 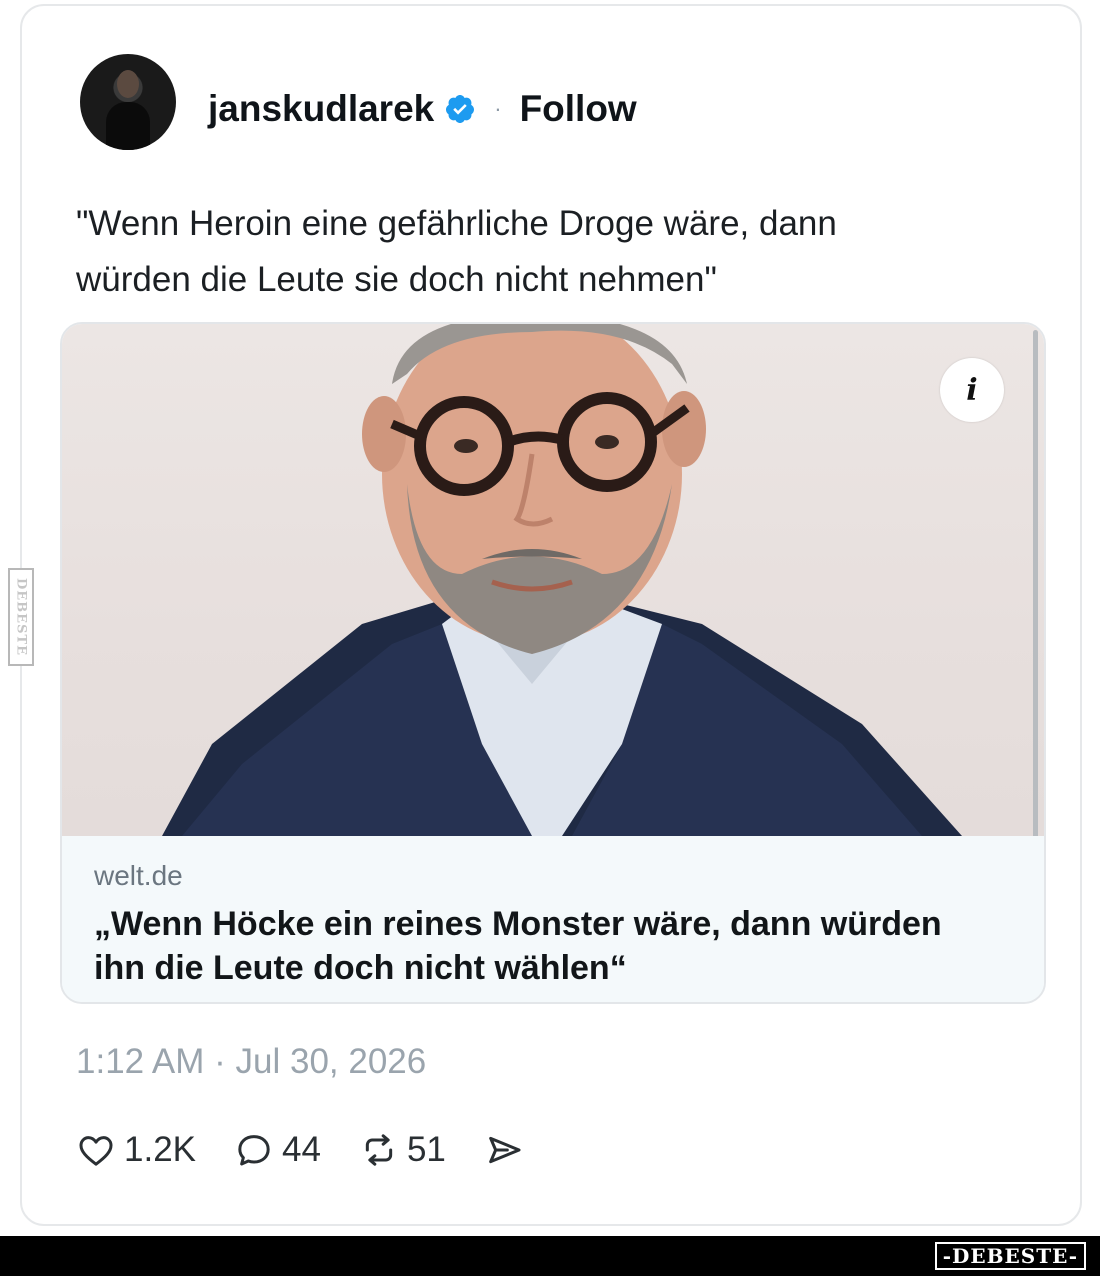 I want to click on repost-button: 51, so click(x=402, y=1150).